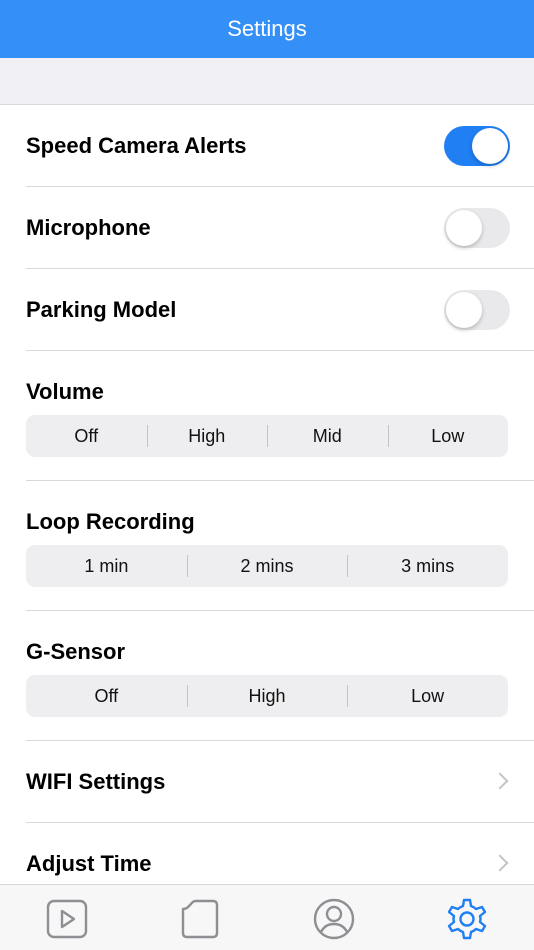 The height and width of the screenshot is (950, 534). What do you see at coordinates (110, 521) in the screenshot?
I see `setting-label: Loop Recording` at bounding box center [110, 521].